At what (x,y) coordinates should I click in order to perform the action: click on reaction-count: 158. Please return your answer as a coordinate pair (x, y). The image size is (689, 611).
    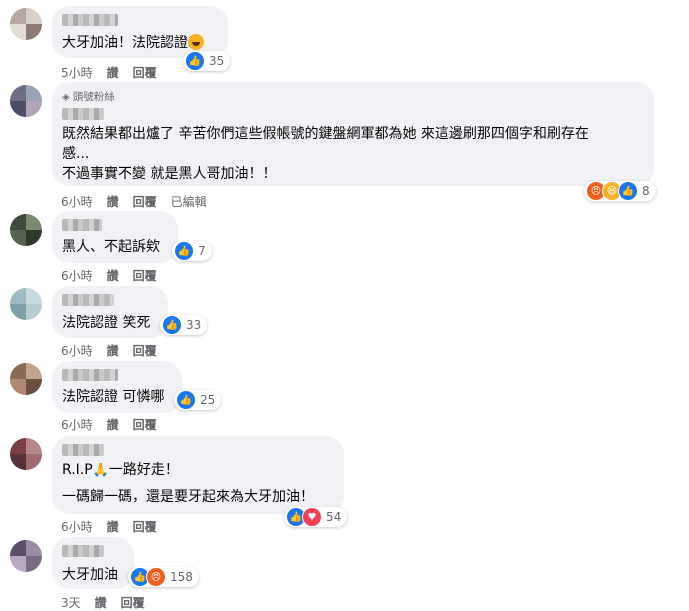
    Looking at the image, I should click on (181, 577).